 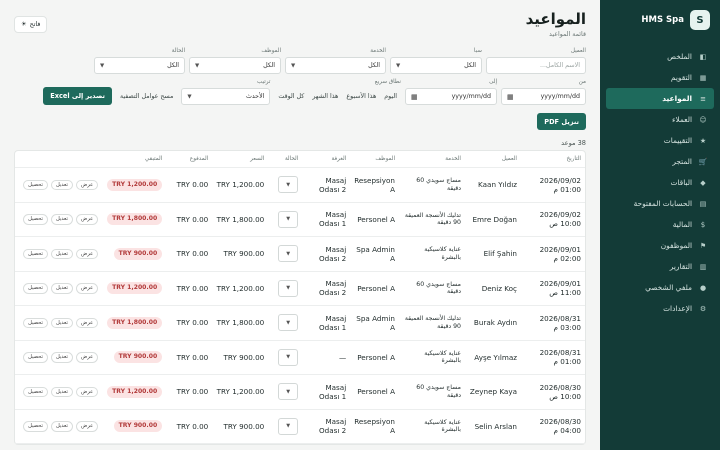 I want to click on date-value: 2026/08/31, so click(x=560, y=318).